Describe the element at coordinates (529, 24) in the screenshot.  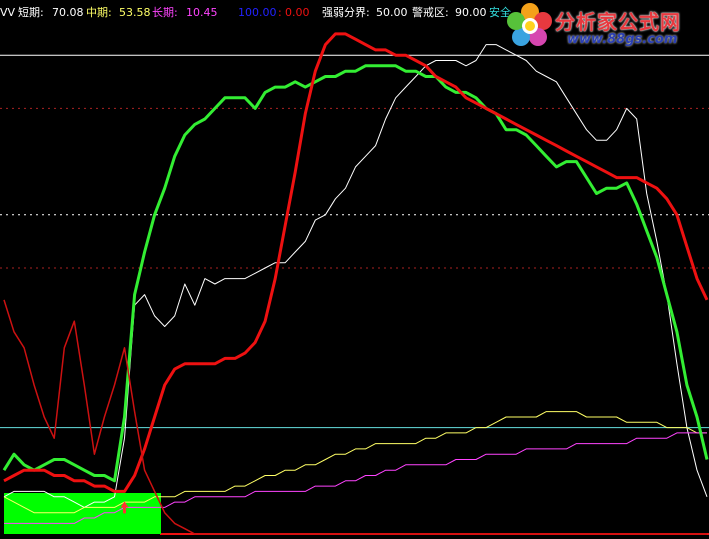
I see `flower-logo-icon` at that location.